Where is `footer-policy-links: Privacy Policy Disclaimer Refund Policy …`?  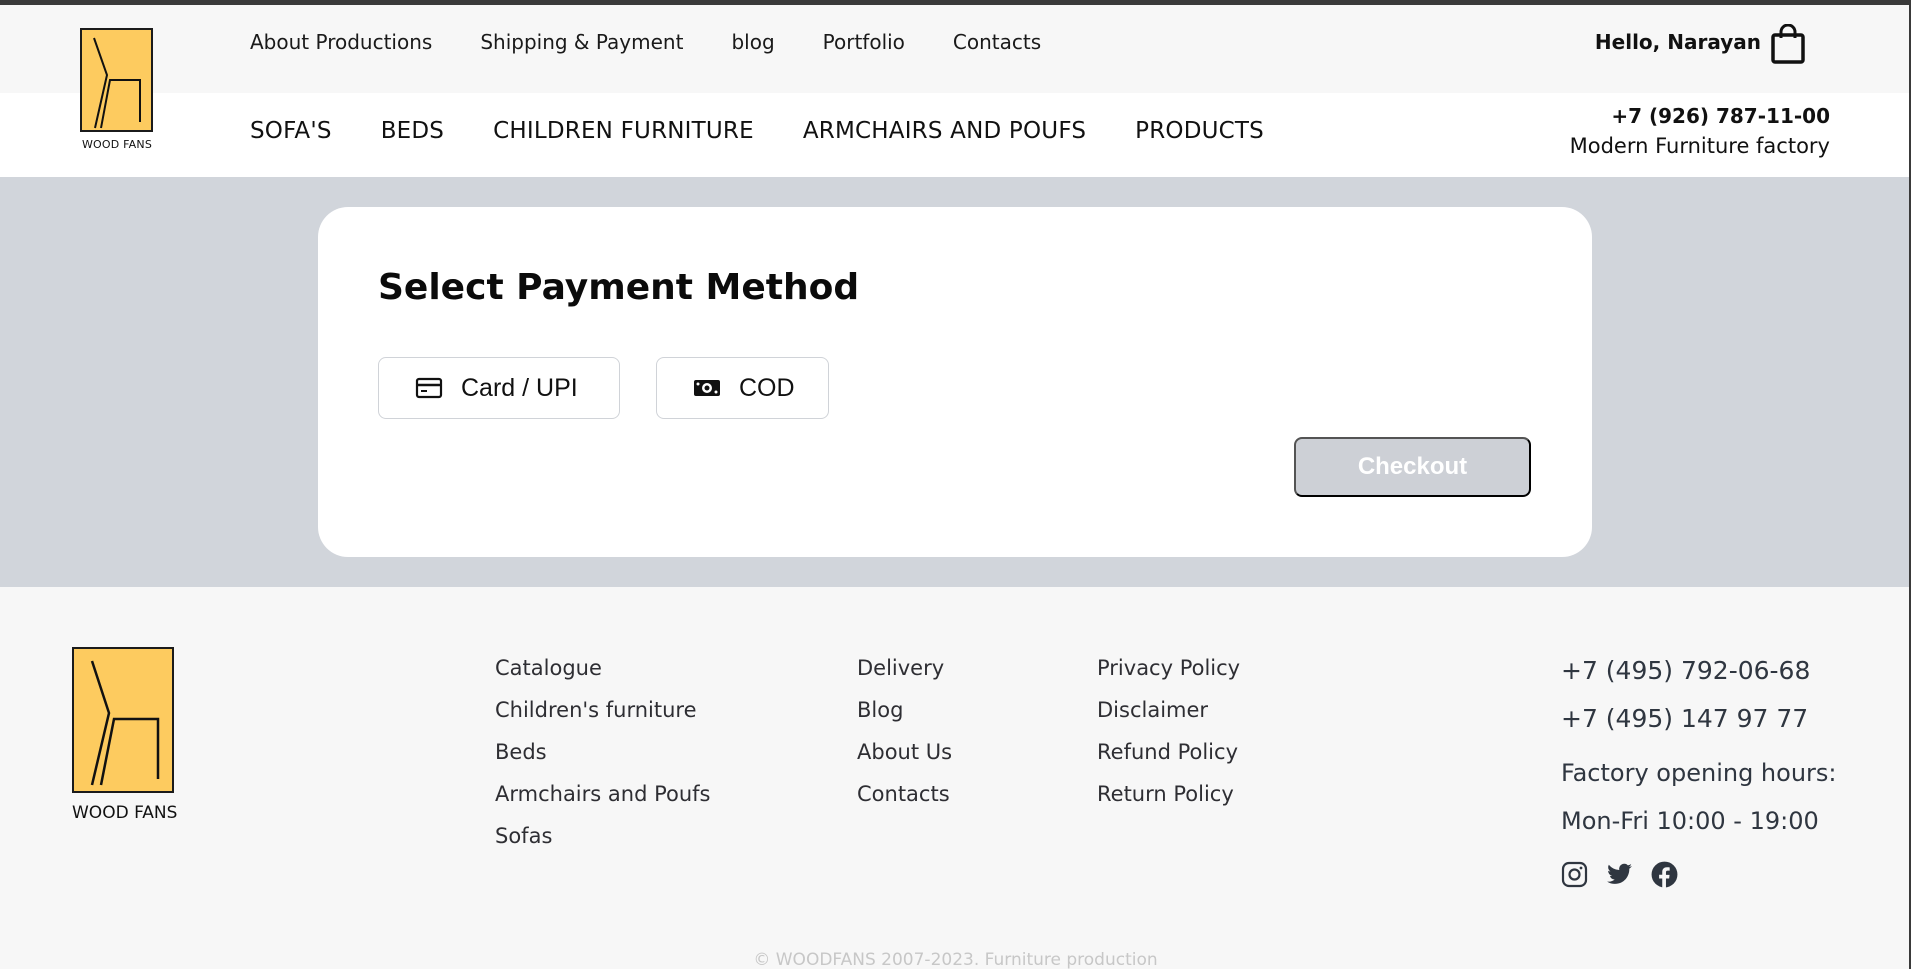
footer-policy-links: Privacy Policy Disclaimer Refund Policy … is located at coordinates (1168, 731).